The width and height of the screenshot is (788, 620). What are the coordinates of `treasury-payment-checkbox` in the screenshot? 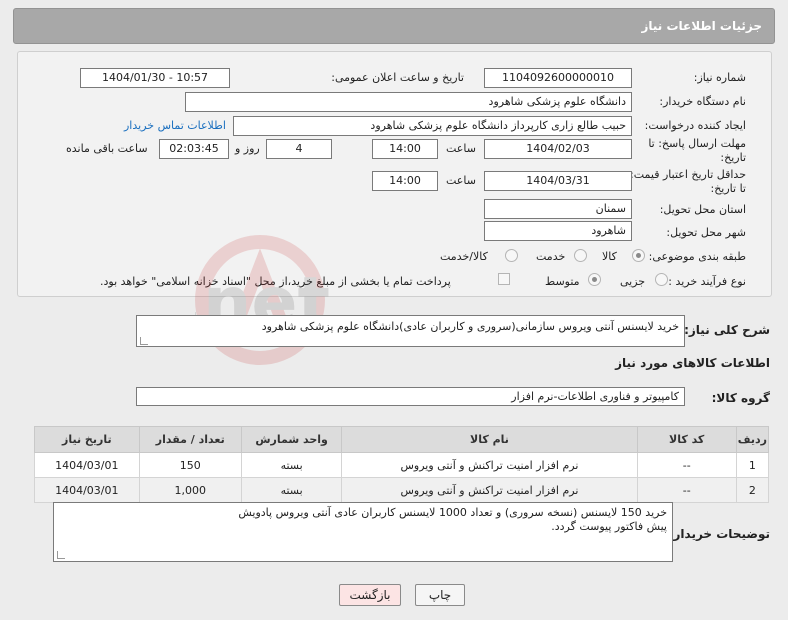 It's located at (504, 279).